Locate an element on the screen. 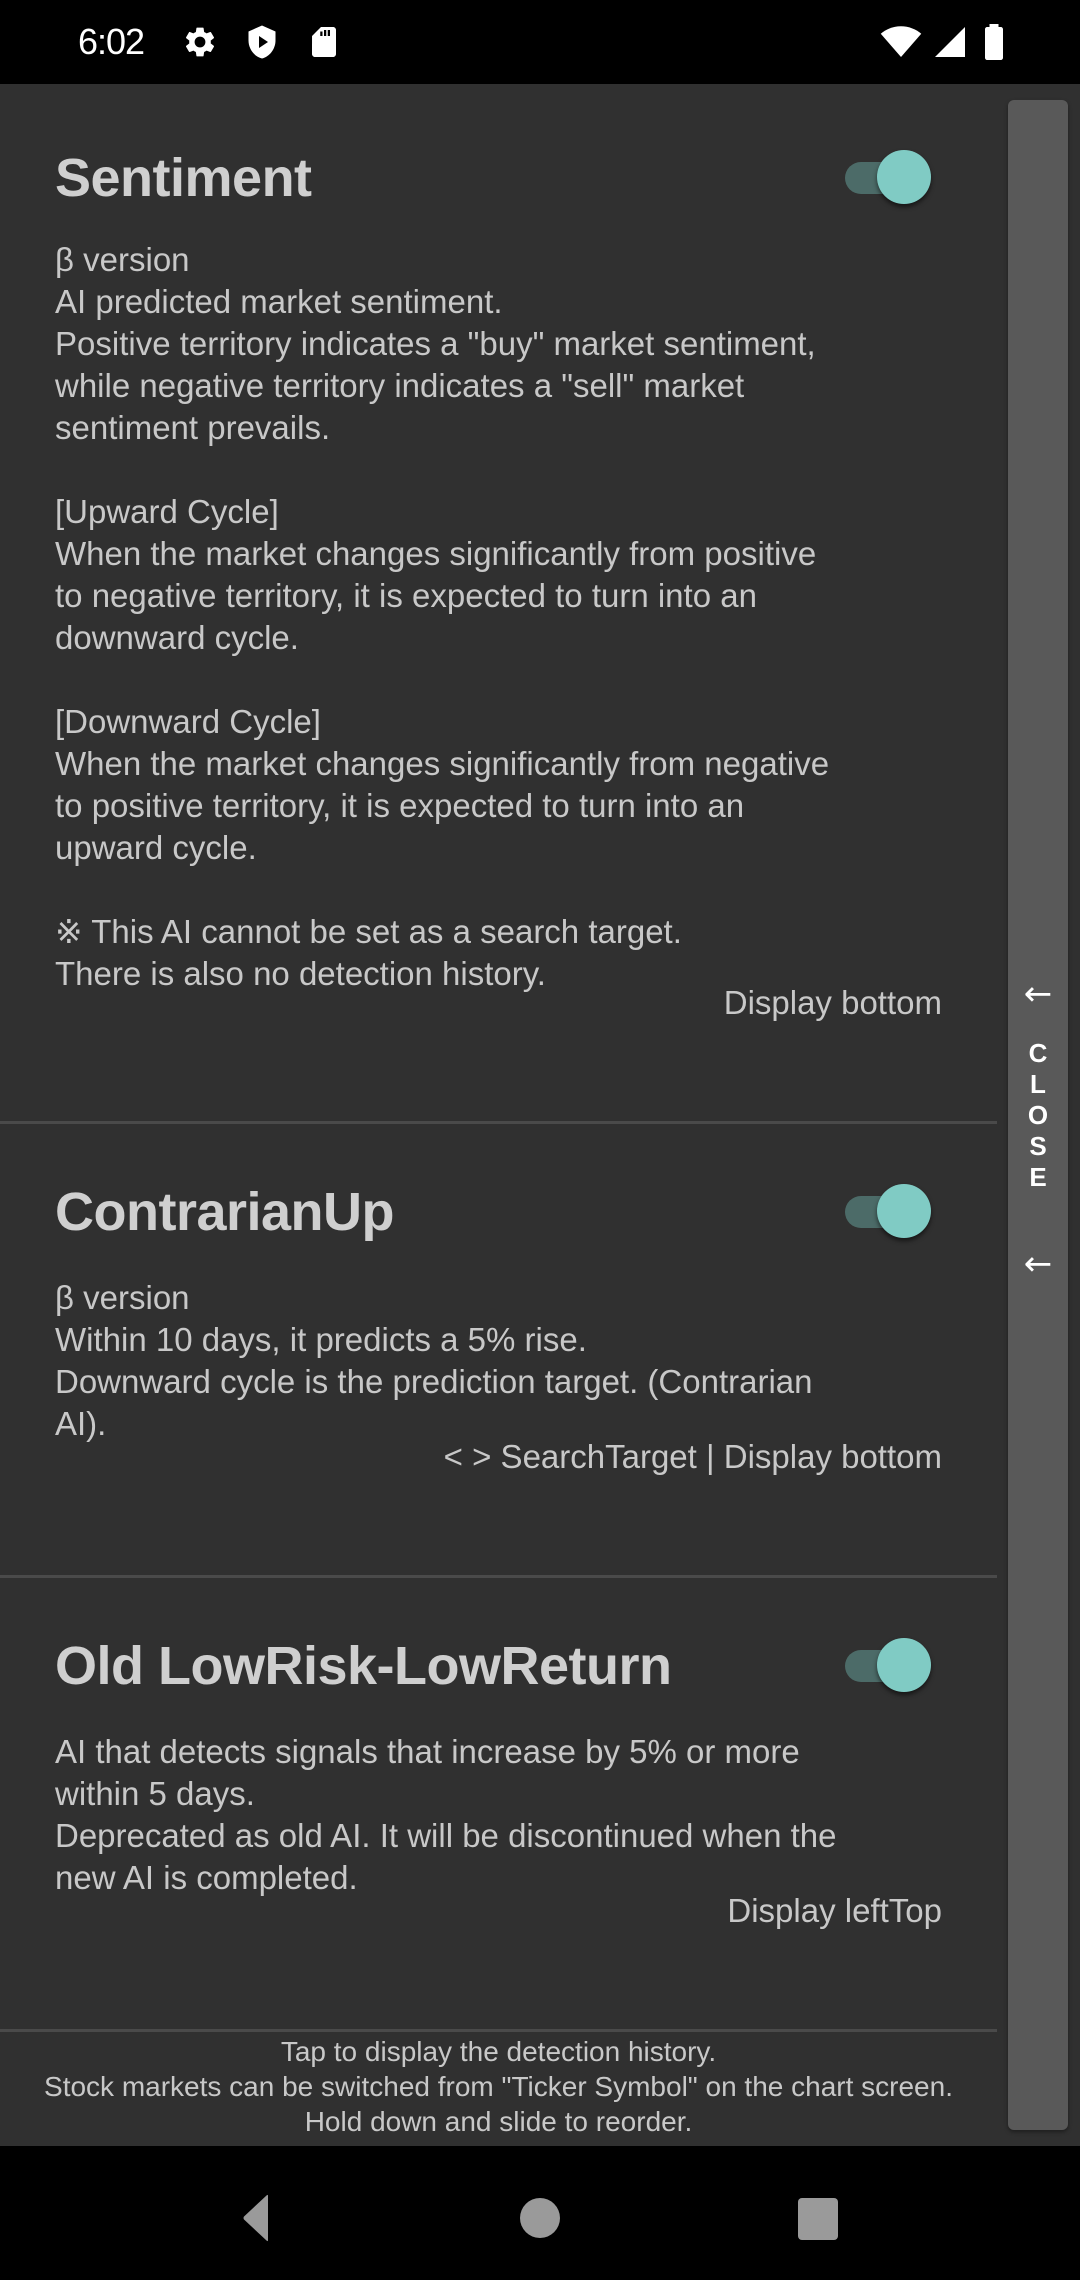  gear-icon is located at coordinates (200, 42).